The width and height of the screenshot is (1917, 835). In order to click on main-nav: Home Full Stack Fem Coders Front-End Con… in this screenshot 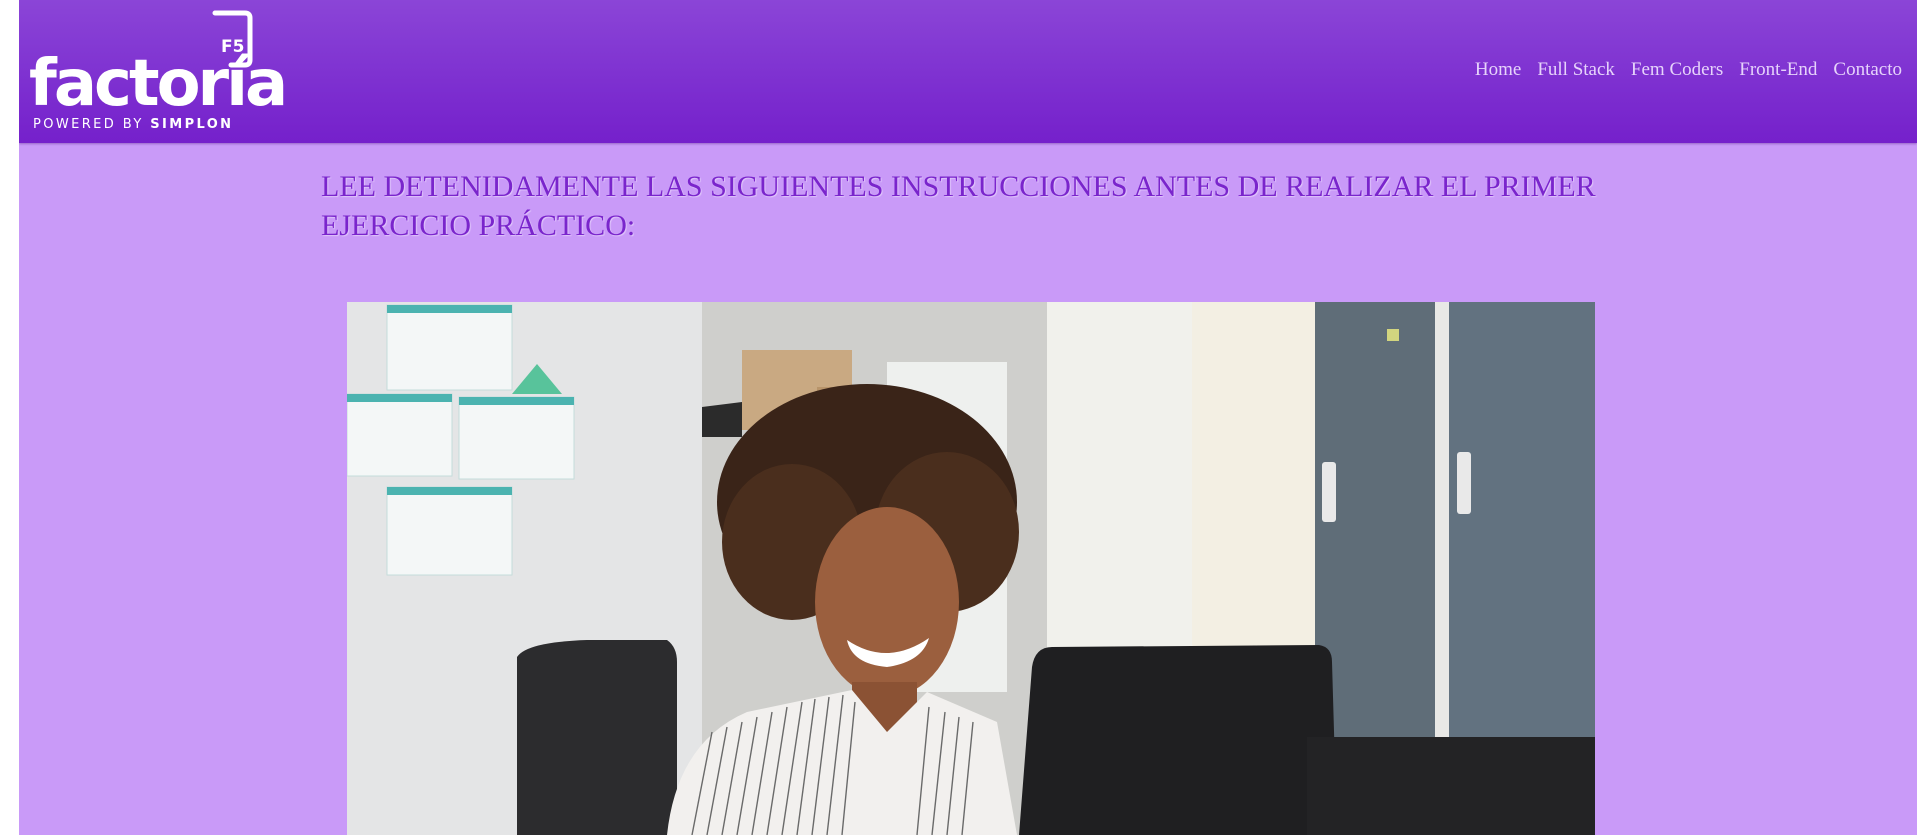, I will do `click(1688, 70)`.